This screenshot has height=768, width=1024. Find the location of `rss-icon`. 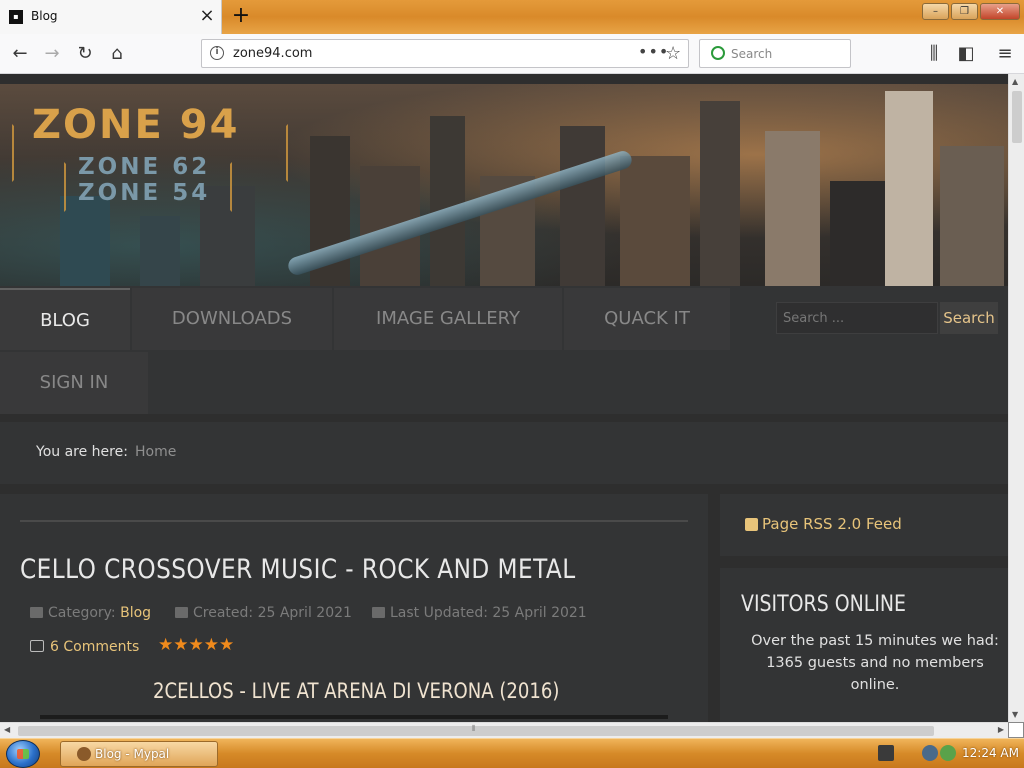

rss-icon is located at coordinates (751, 524).